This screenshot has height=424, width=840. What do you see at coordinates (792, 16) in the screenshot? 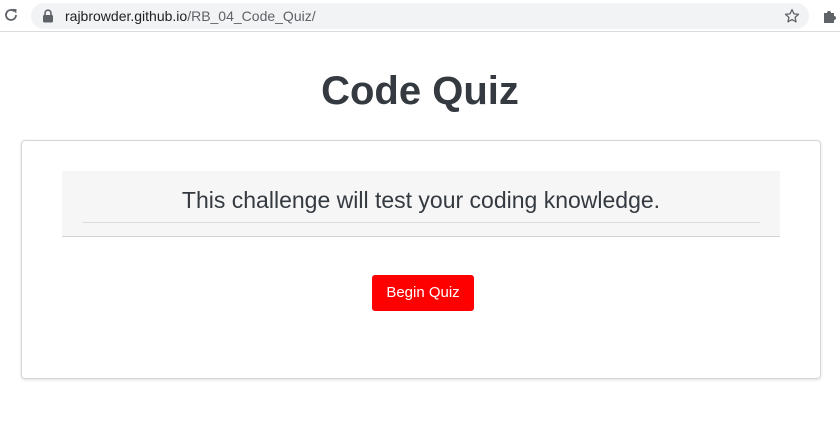
I see `star-icon` at bounding box center [792, 16].